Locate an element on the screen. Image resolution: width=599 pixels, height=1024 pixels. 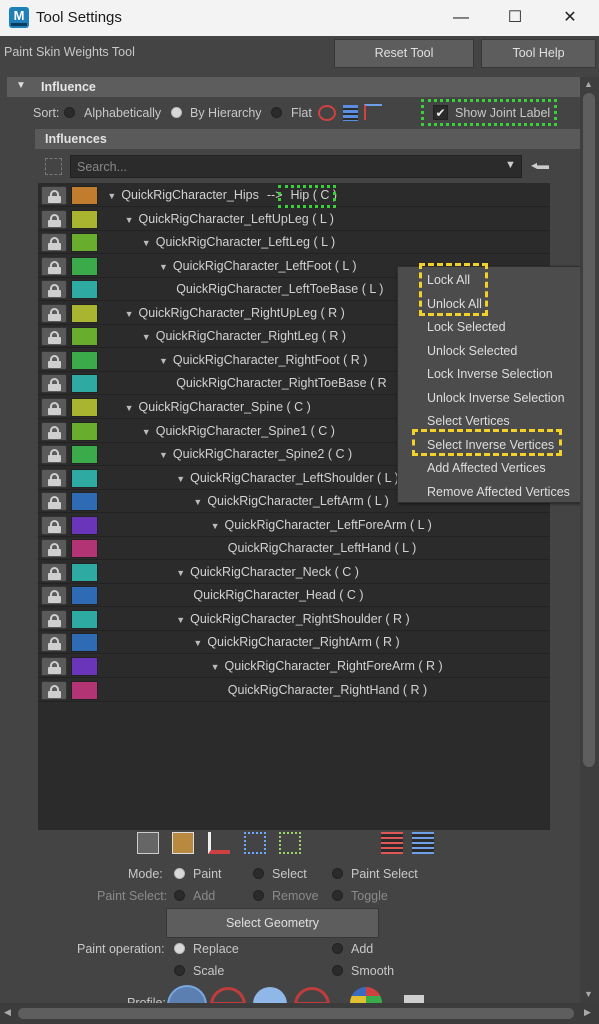
refresh-icon is located at coordinates (327, 113).